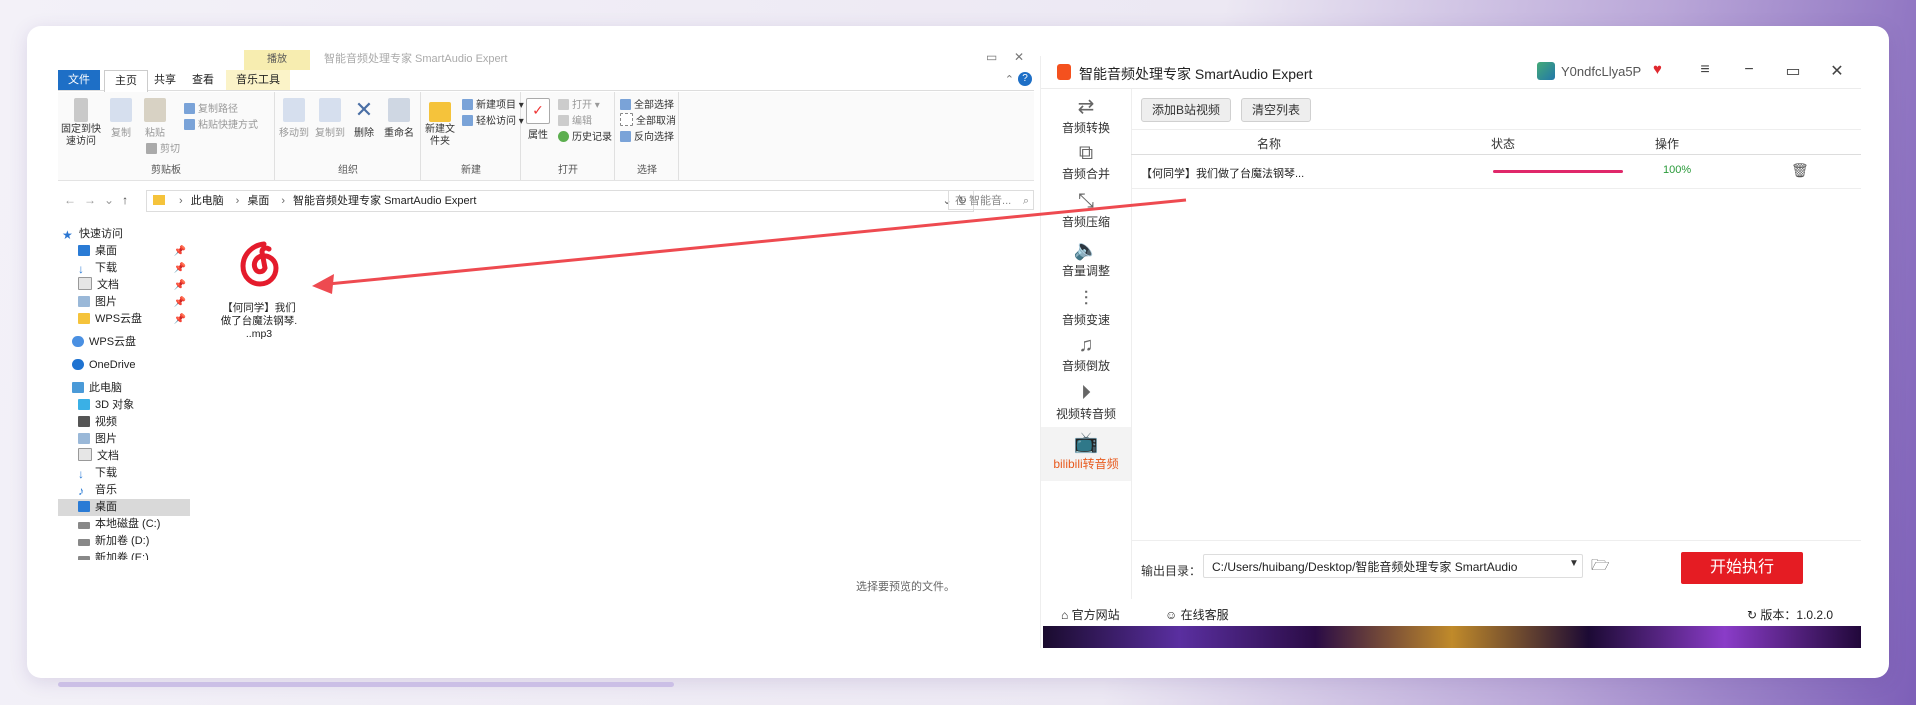 This screenshot has width=1916, height=705. What do you see at coordinates (124, 541) in the screenshot?
I see `nav-drive-d: 新加卷 (D:)` at bounding box center [124, 541].